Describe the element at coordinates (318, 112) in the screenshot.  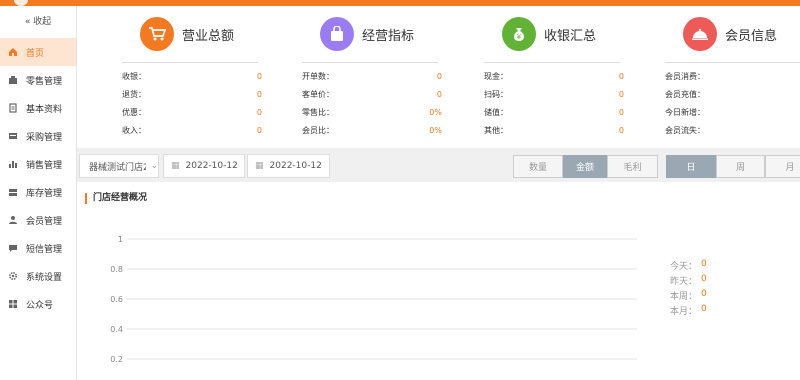
I see `stat-label: 零售比：` at that location.